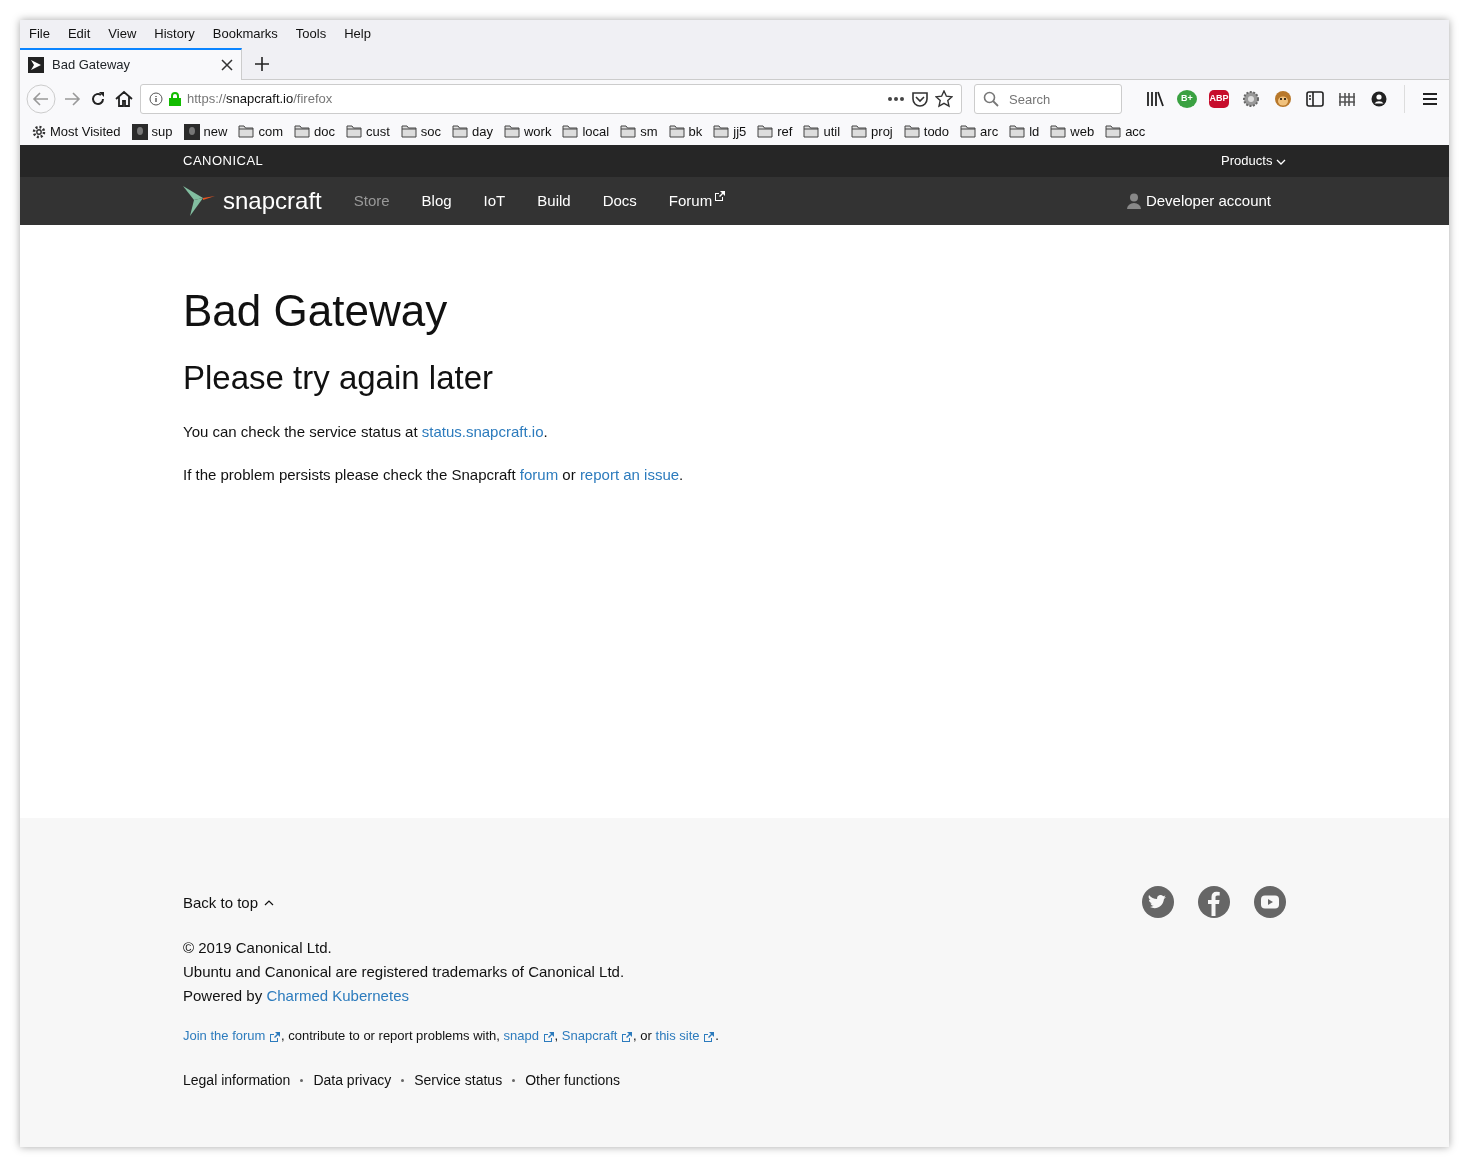  I want to click on nav-link: Forum, so click(697, 201).